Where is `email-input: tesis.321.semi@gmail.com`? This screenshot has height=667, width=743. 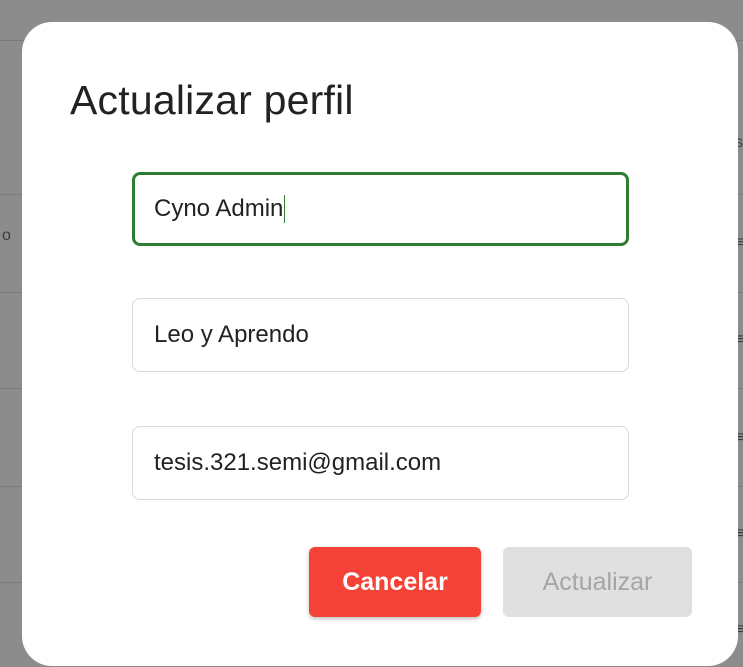
email-input: tesis.321.semi@gmail.com is located at coordinates (297, 463).